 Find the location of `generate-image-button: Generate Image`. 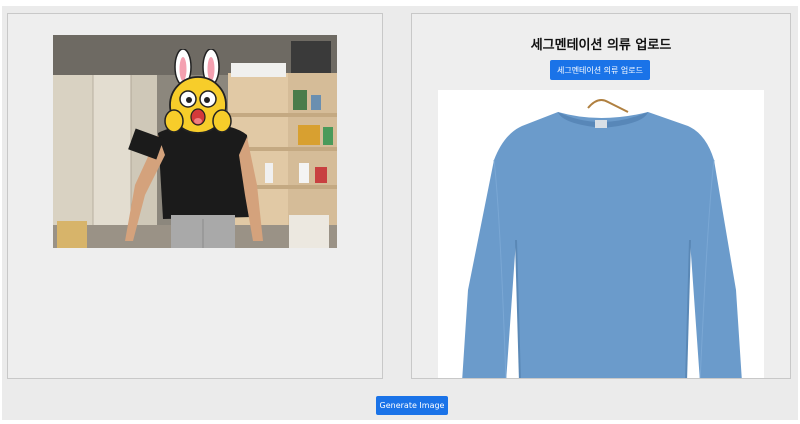

generate-image-button: Generate Image is located at coordinates (412, 405).